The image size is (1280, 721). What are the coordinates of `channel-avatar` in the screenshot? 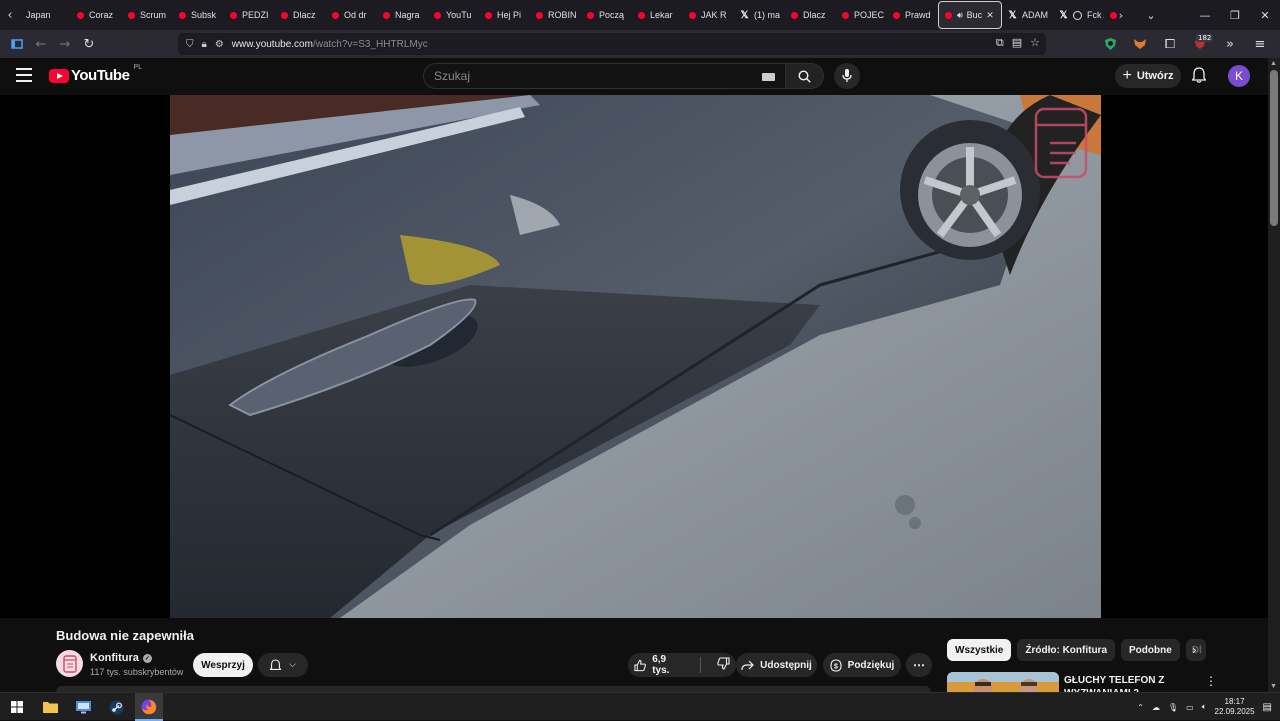 It's located at (69, 663).